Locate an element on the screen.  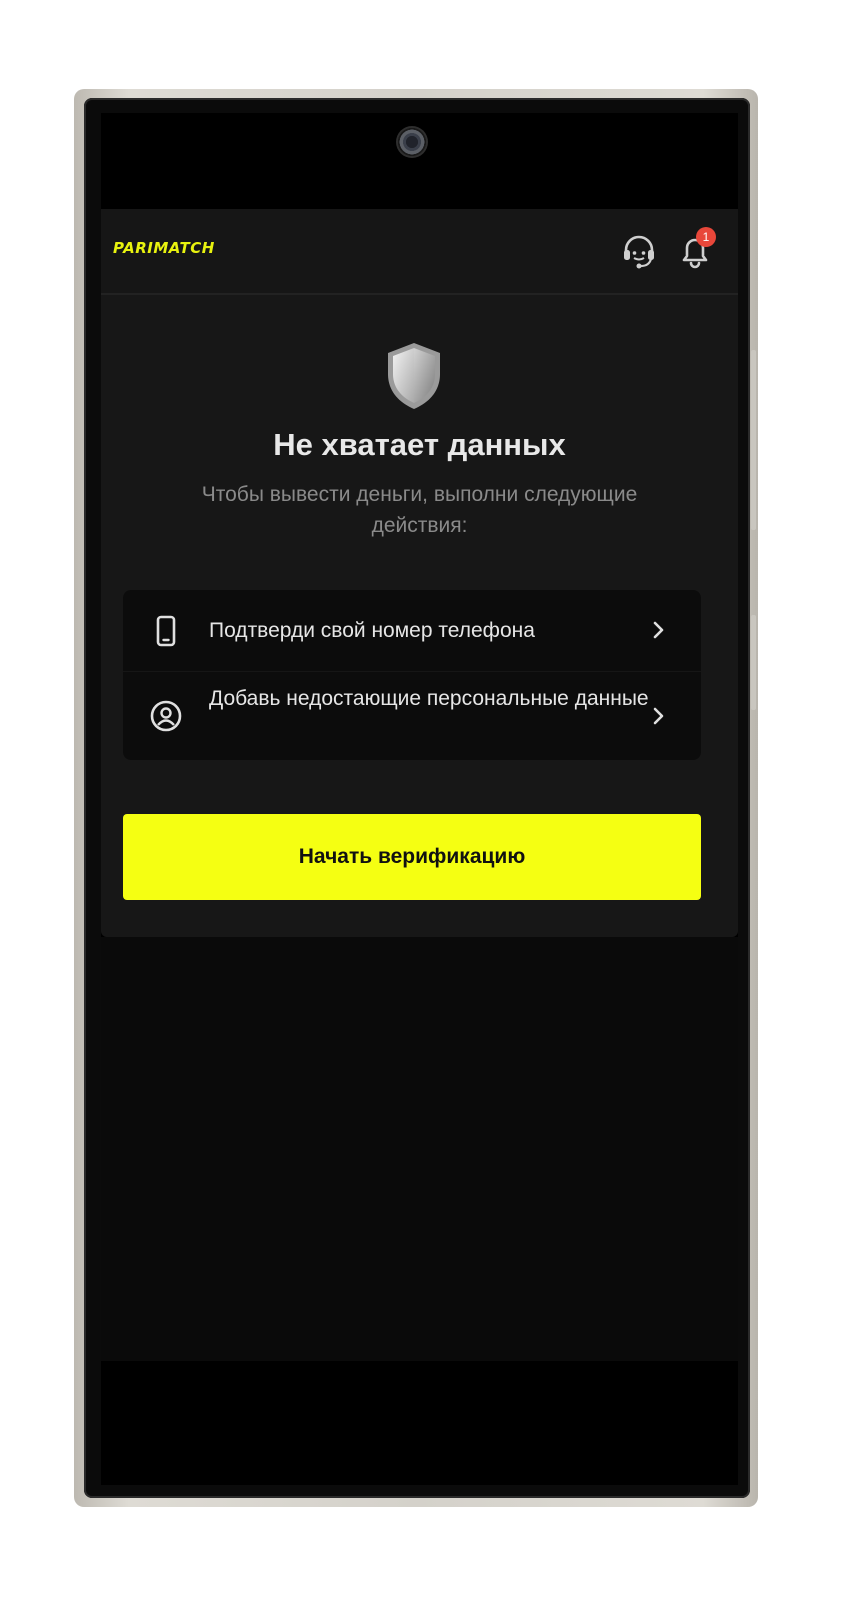
shield-icon is located at coordinates (414, 376).